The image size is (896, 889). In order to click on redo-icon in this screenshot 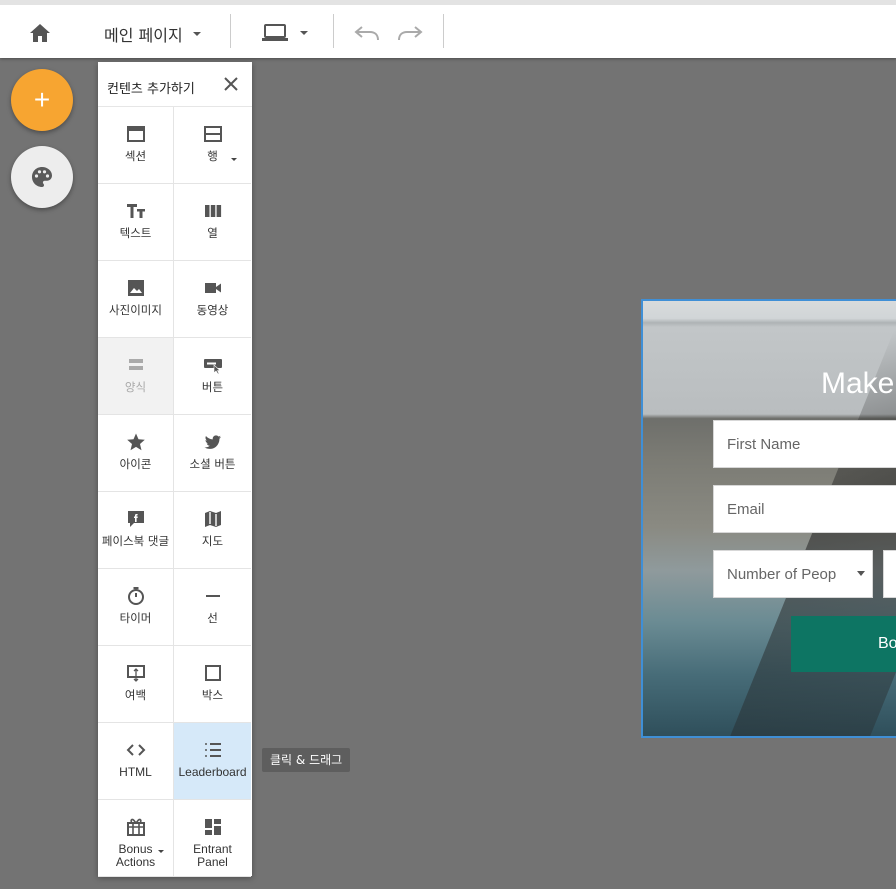, I will do `click(410, 33)`.